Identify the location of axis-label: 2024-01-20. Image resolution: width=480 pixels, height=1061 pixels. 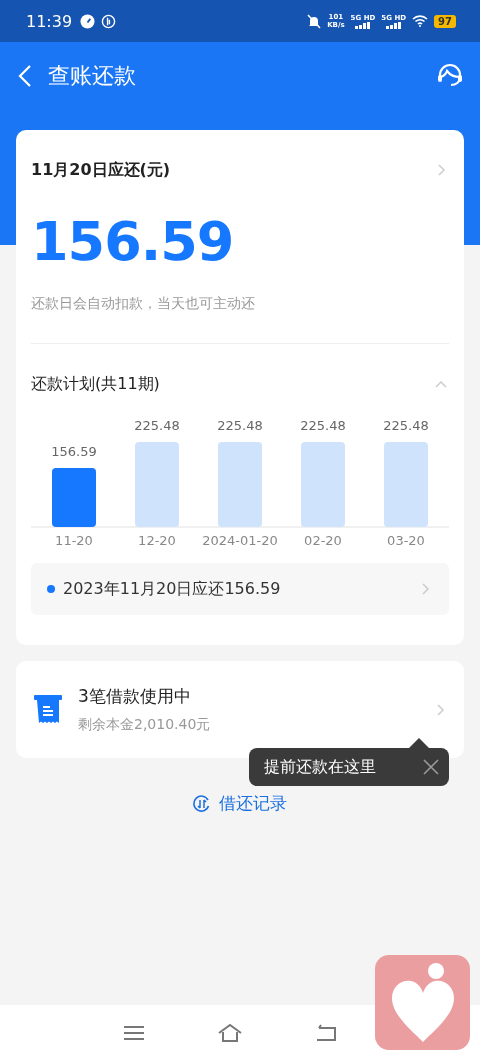
(240, 540).